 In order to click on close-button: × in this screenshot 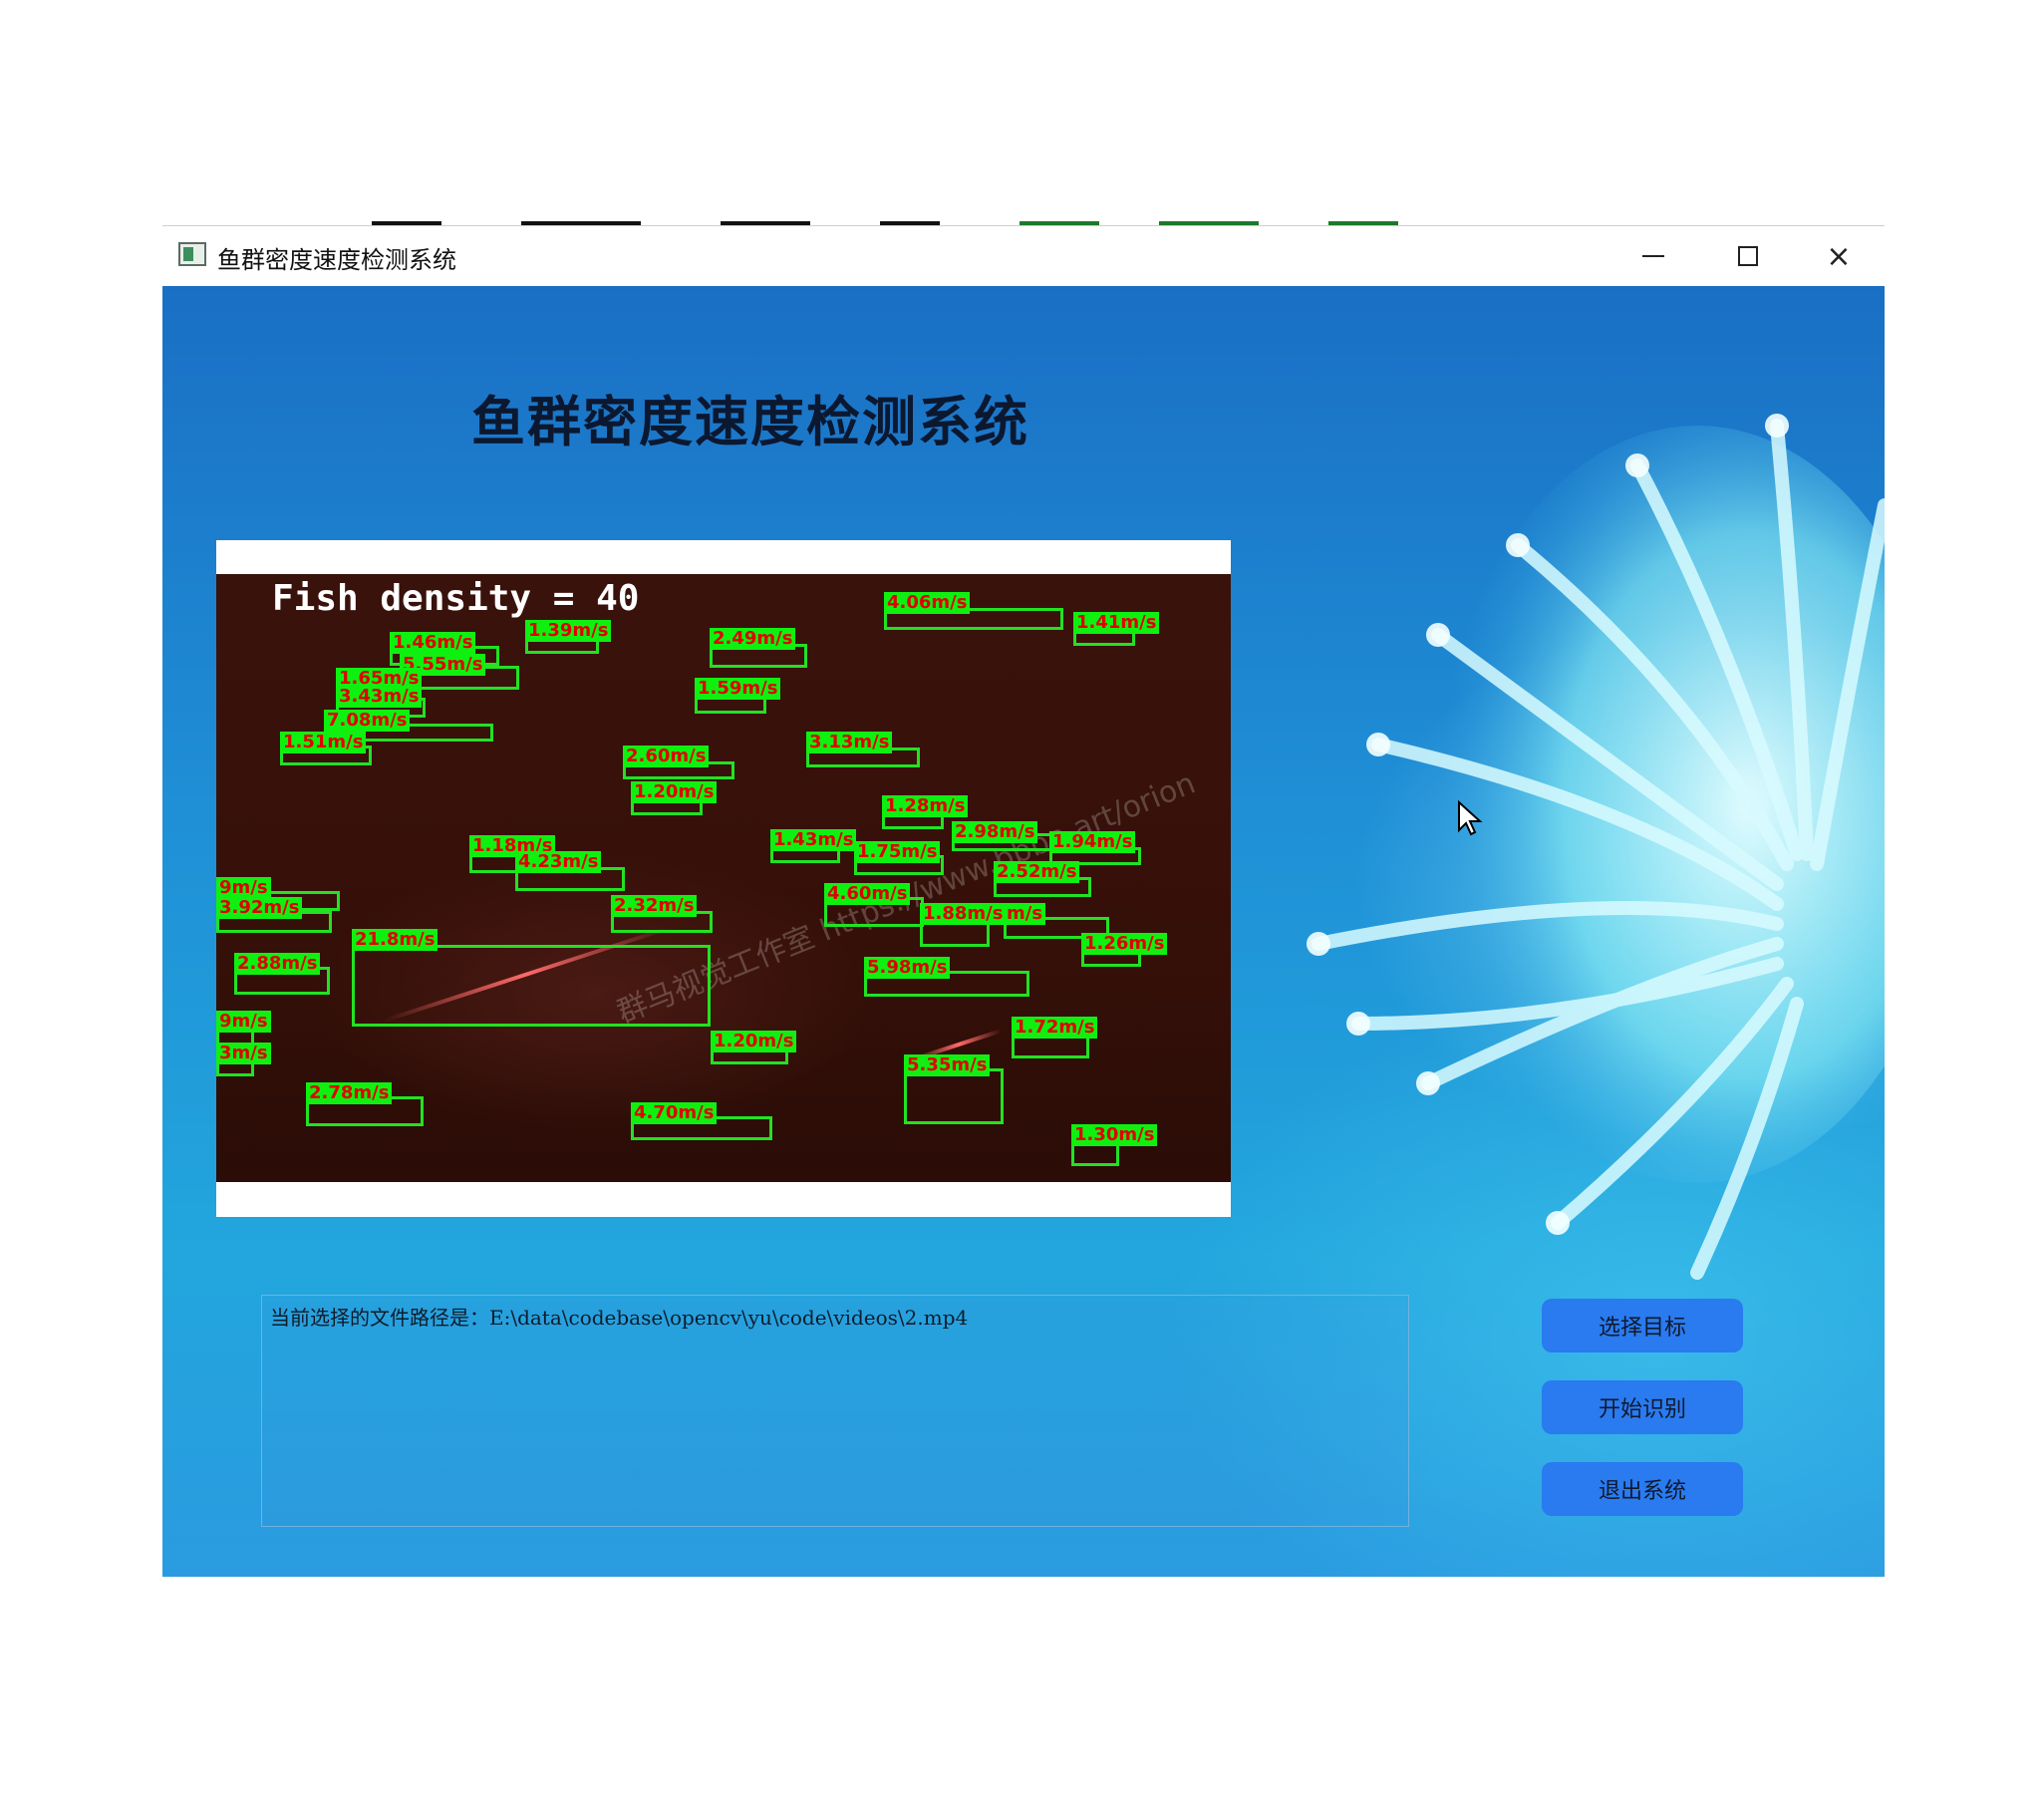, I will do `click(1839, 256)`.